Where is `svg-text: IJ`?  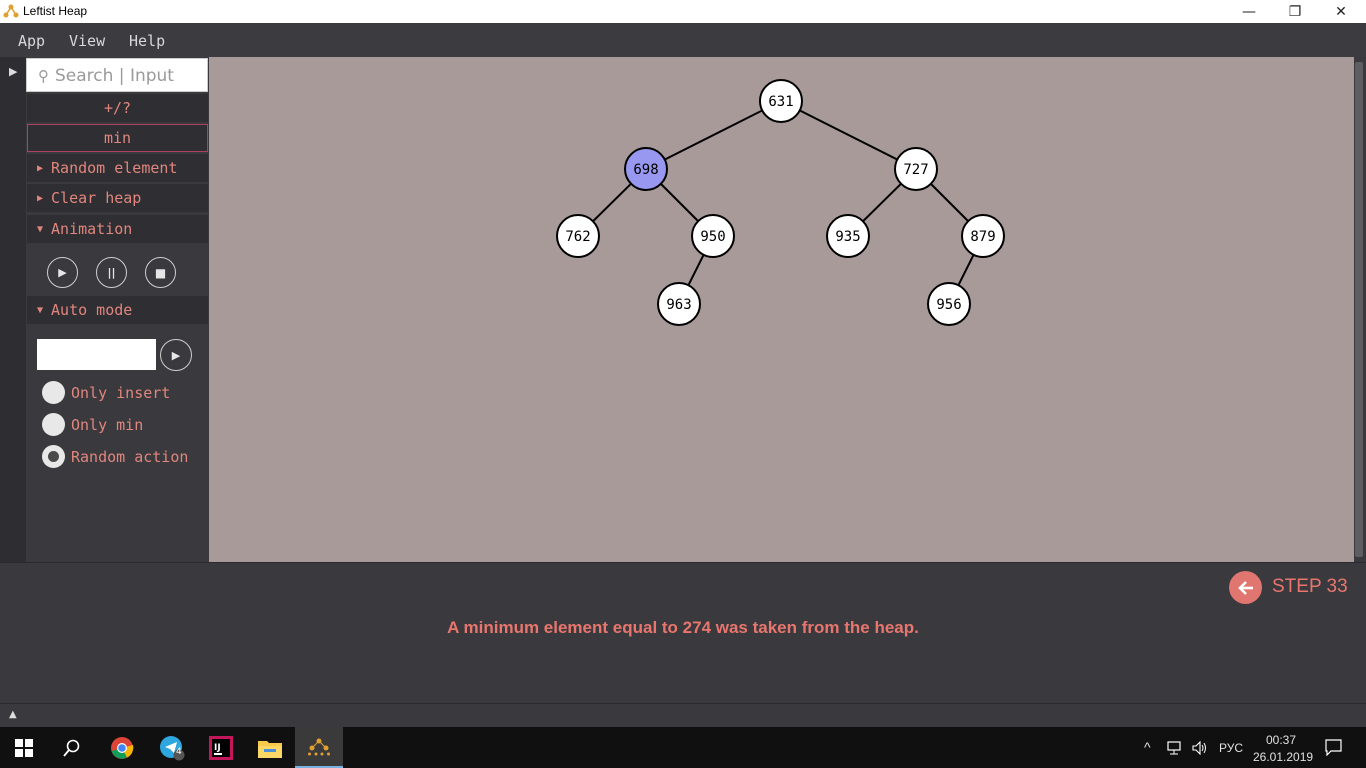 svg-text: IJ is located at coordinates (217, 748).